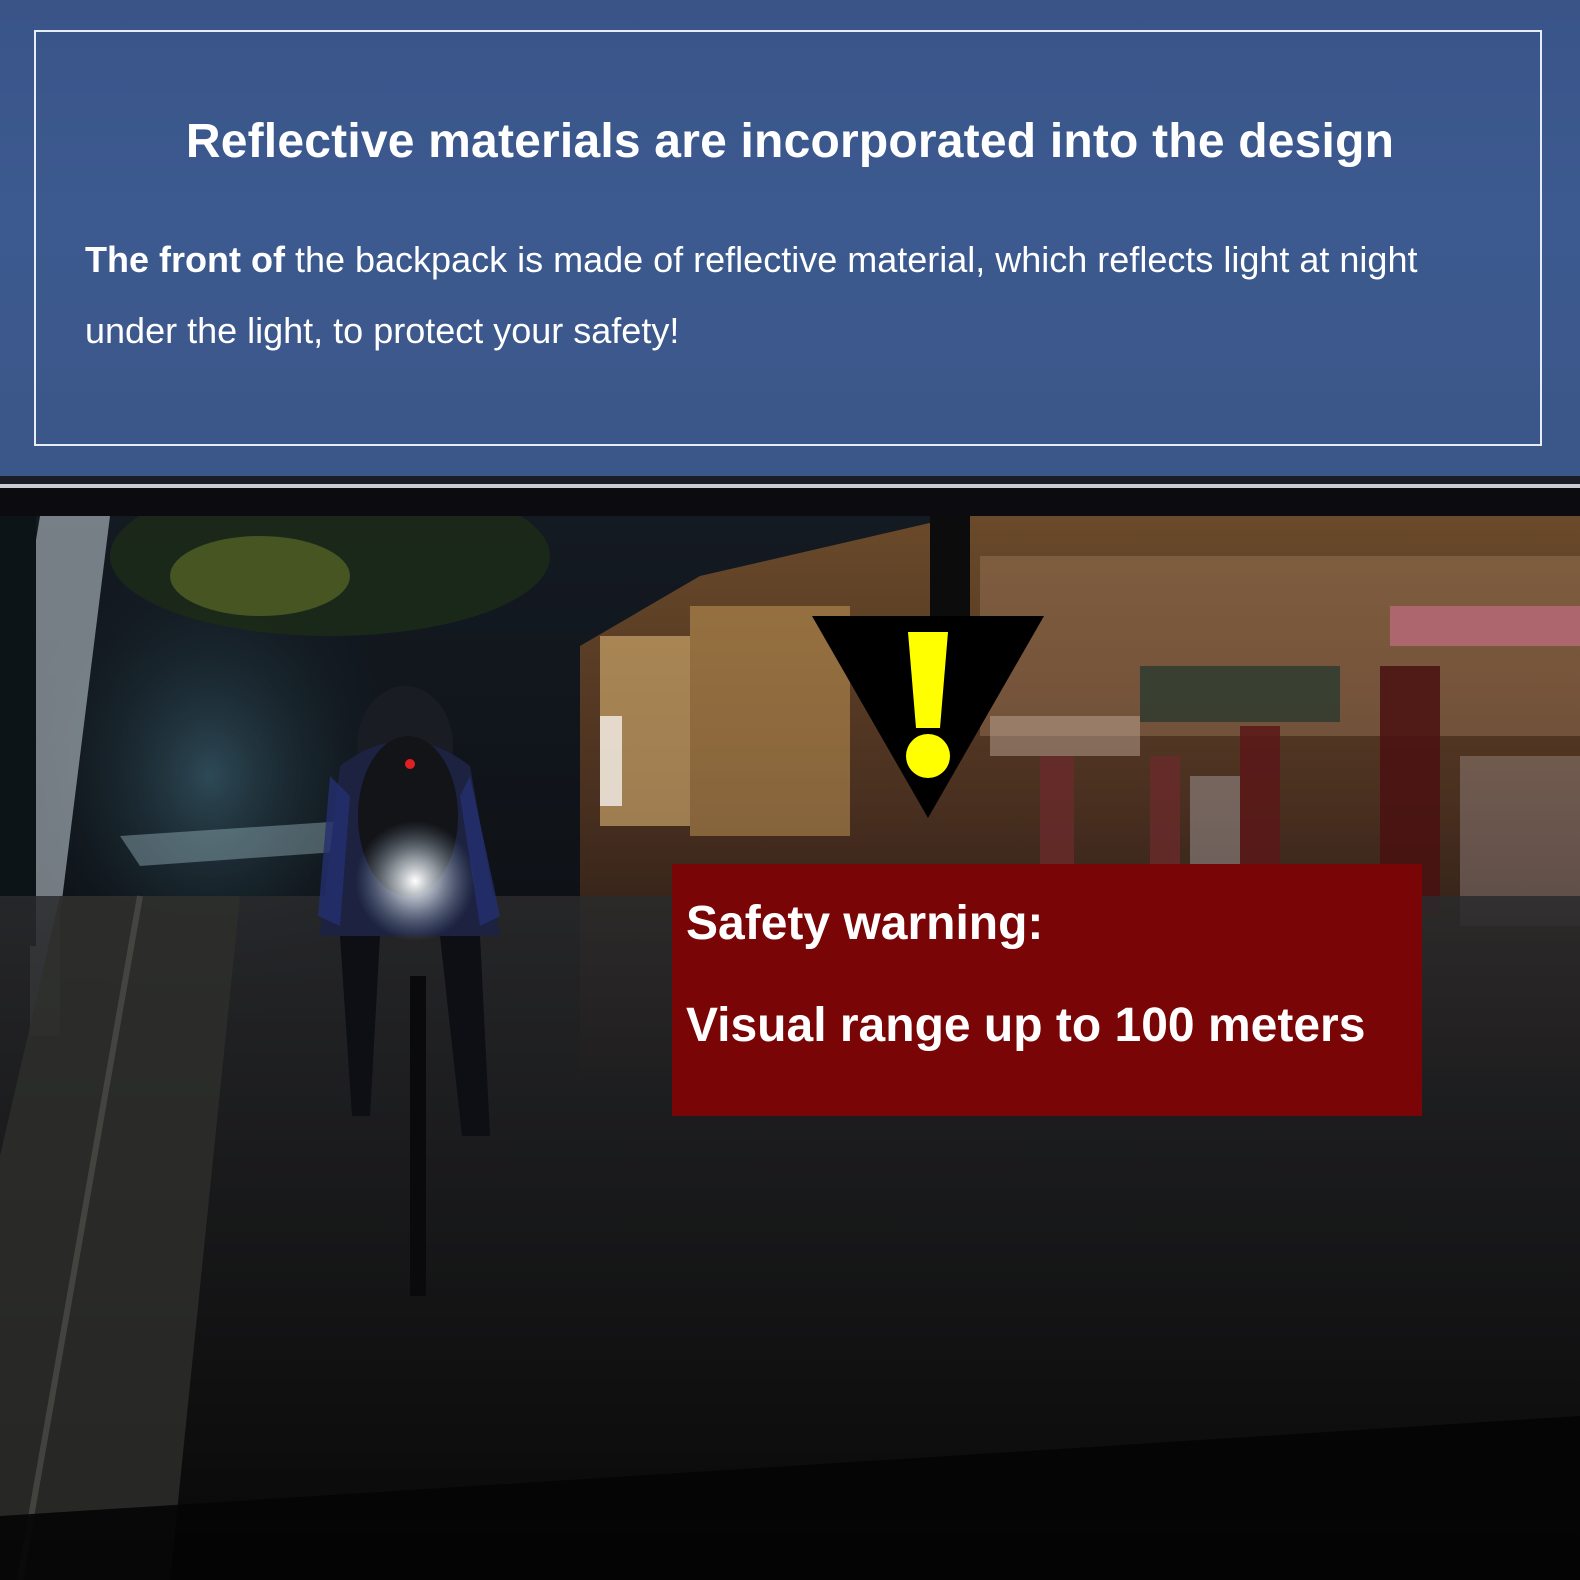 This screenshot has height=1580, width=1580. Describe the element at coordinates (185, 259) in the screenshot. I see `description-lead: The front of` at that location.